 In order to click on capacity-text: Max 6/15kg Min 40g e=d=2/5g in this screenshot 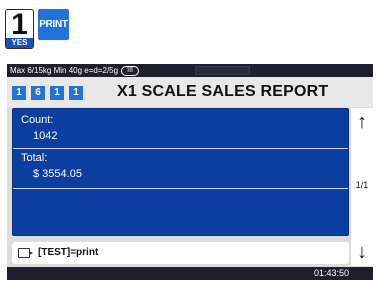, I will do `click(64, 70)`.